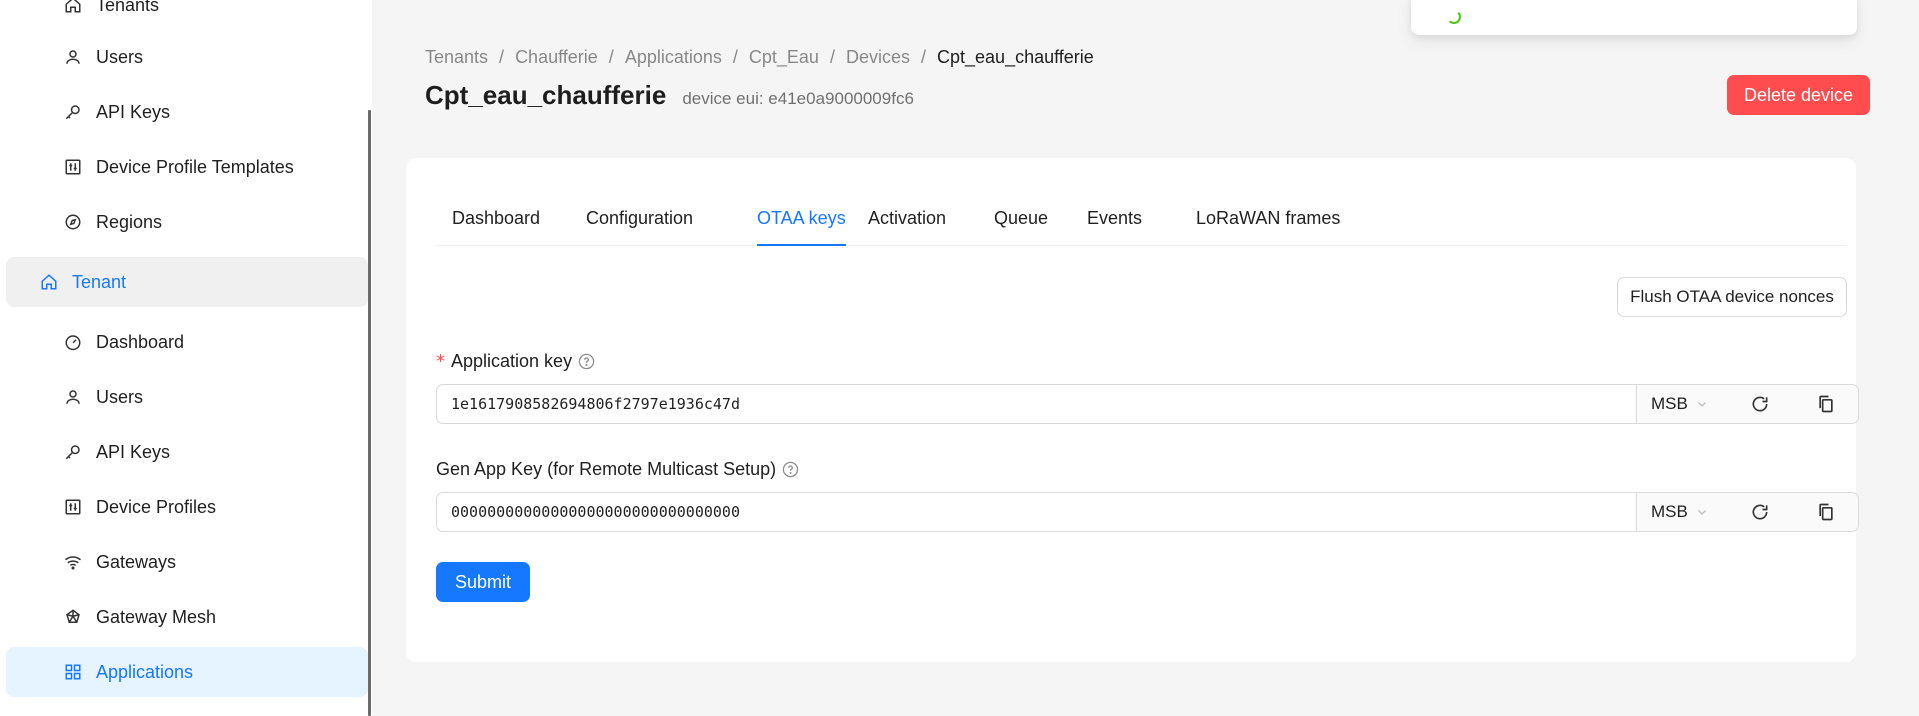  Describe the element at coordinates (73, 672) in the screenshot. I see `appstore-icon` at that location.